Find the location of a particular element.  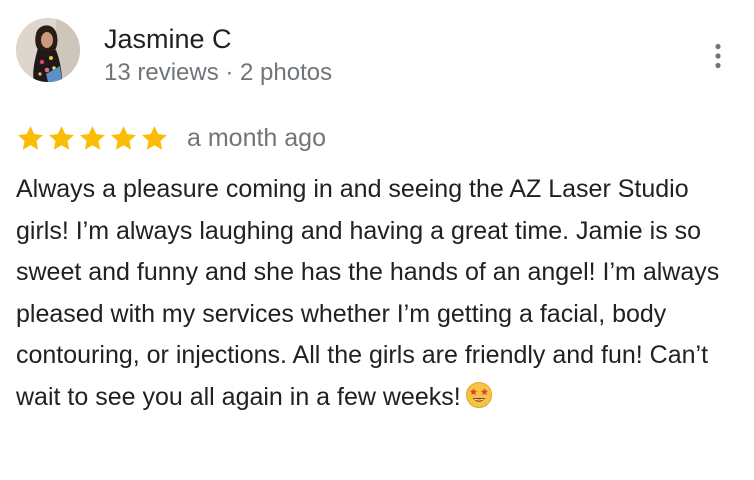

more-vert-icon is located at coordinates (718, 56).